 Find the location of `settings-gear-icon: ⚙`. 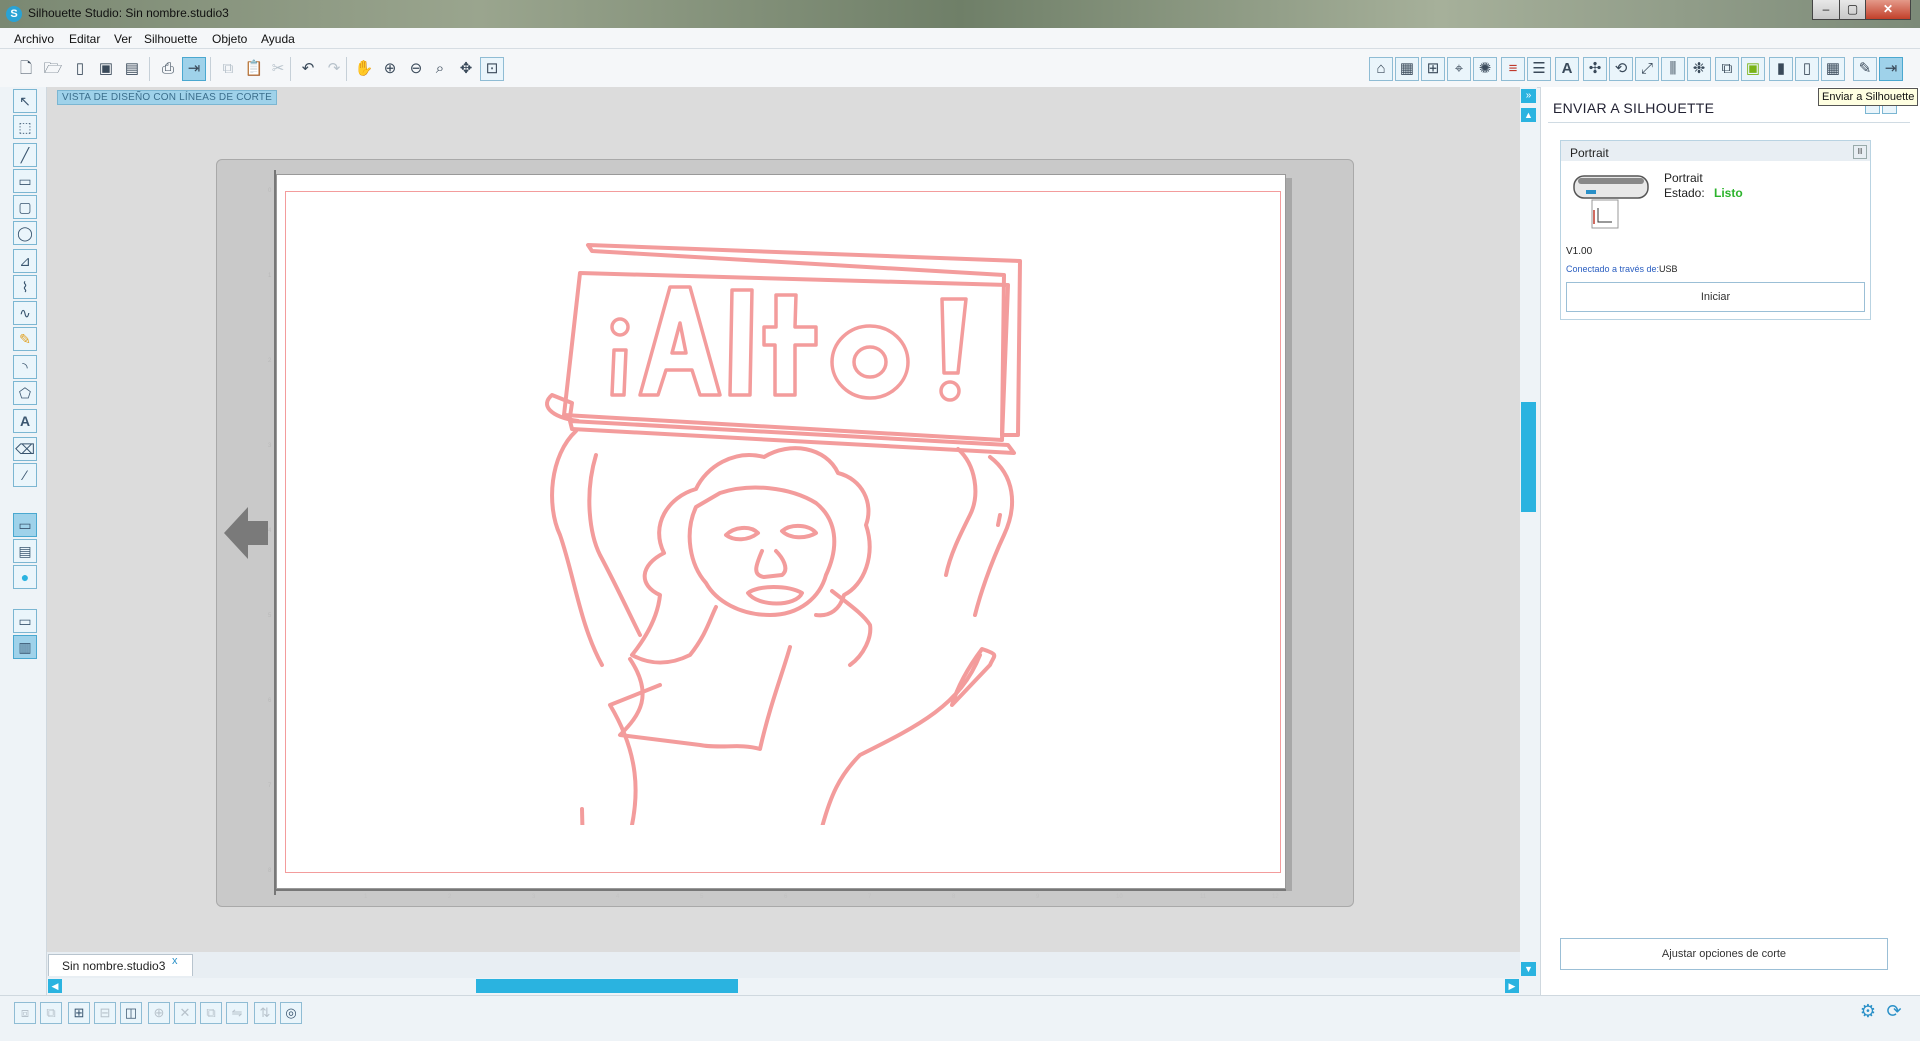

settings-gear-icon: ⚙ is located at coordinates (1868, 1011).